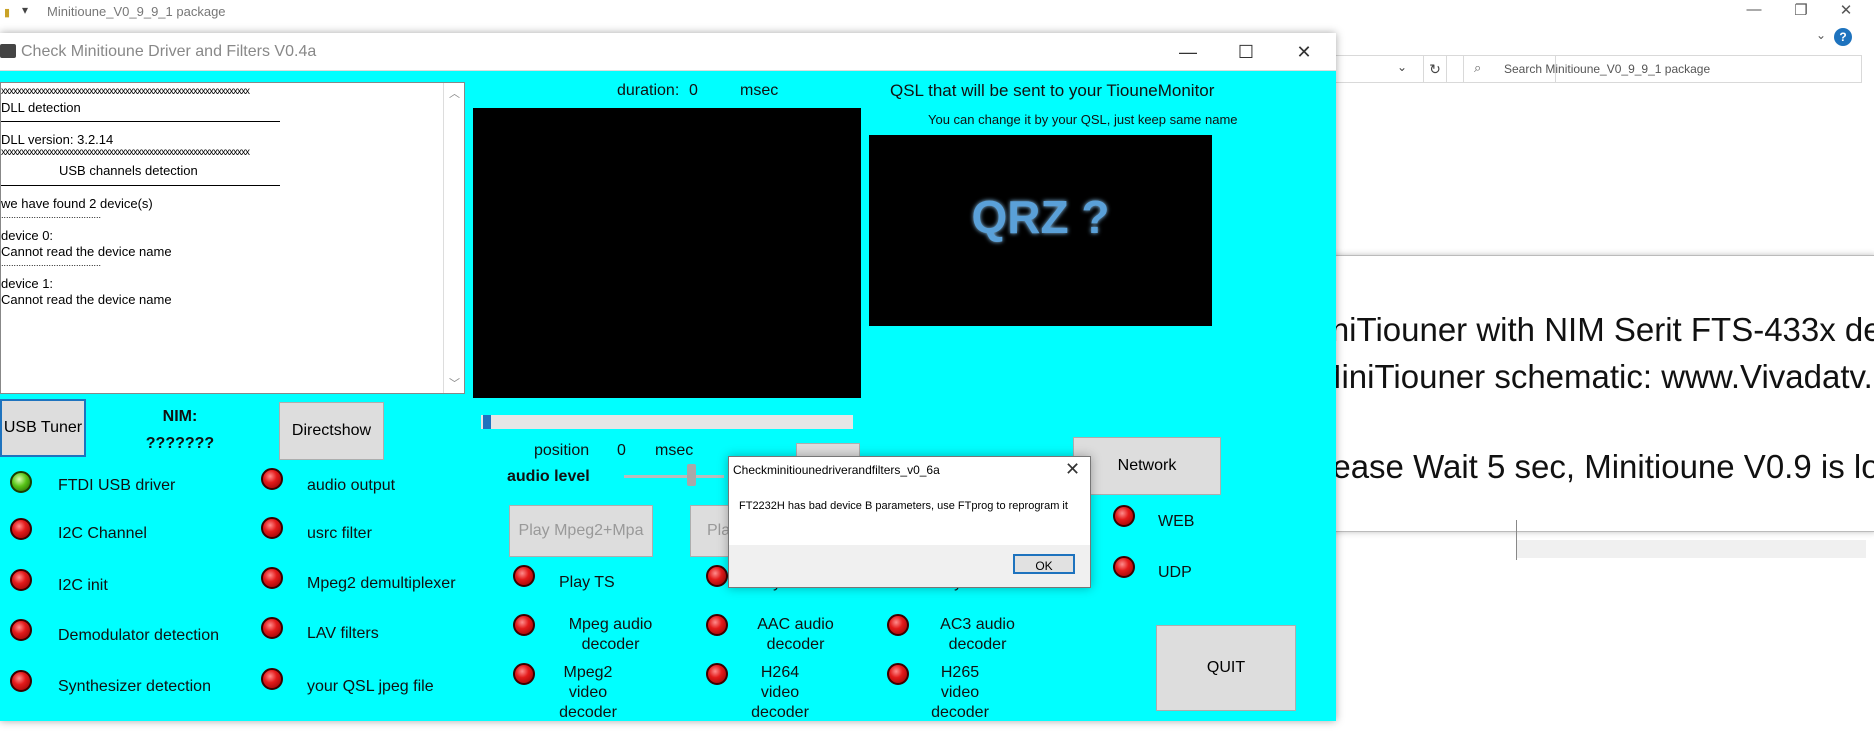 The height and width of the screenshot is (748, 1874). Describe the element at coordinates (41, 107) in the screenshot. I see `log-line: DLL detection` at that location.